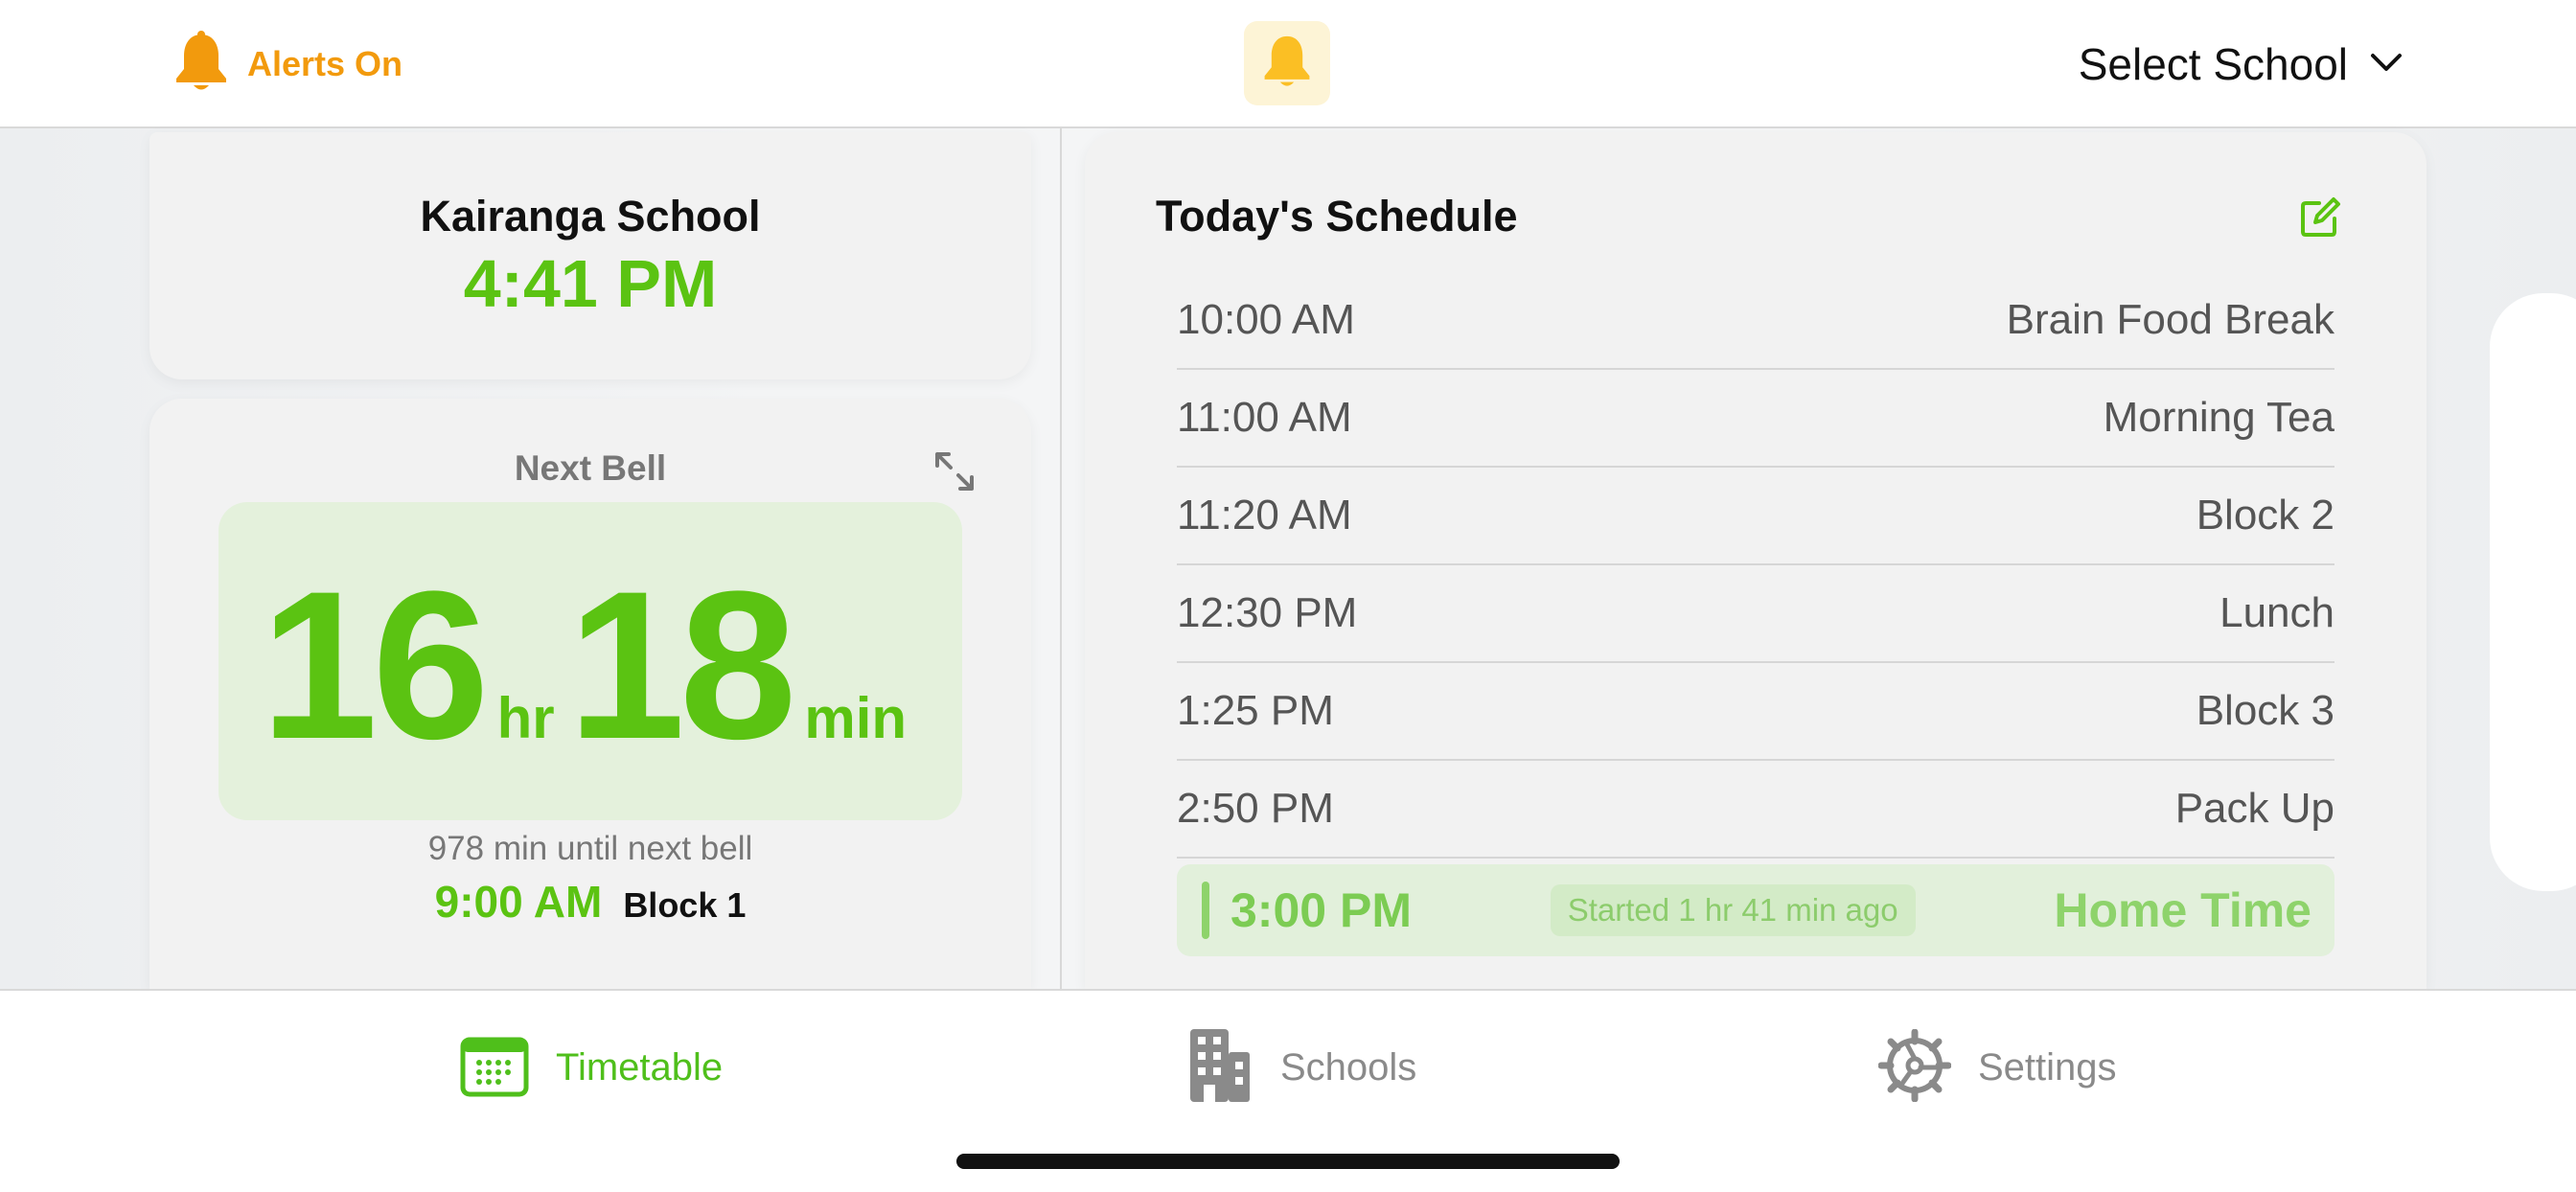 This screenshot has width=2576, height=1192. What do you see at coordinates (2265, 710) in the screenshot?
I see `schedule-name: Block 3` at bounding box center [2265, 710].